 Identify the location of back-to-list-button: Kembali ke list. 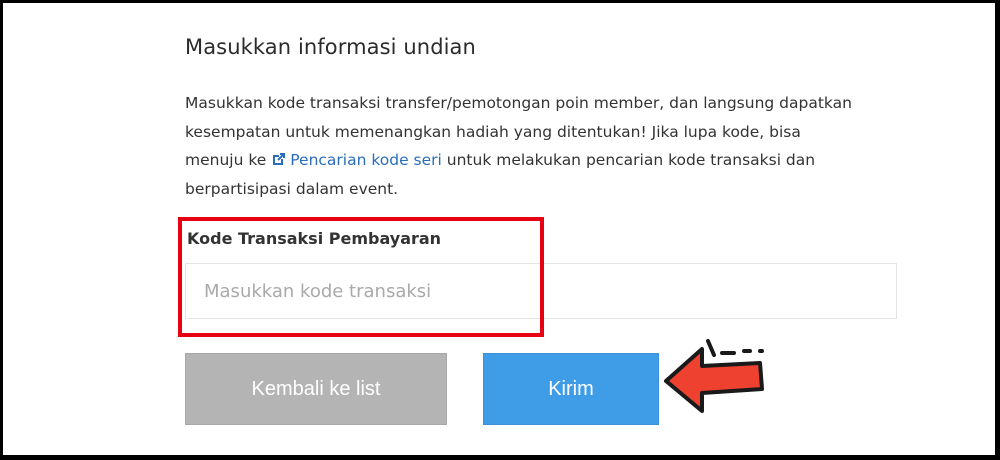
(316, 389).